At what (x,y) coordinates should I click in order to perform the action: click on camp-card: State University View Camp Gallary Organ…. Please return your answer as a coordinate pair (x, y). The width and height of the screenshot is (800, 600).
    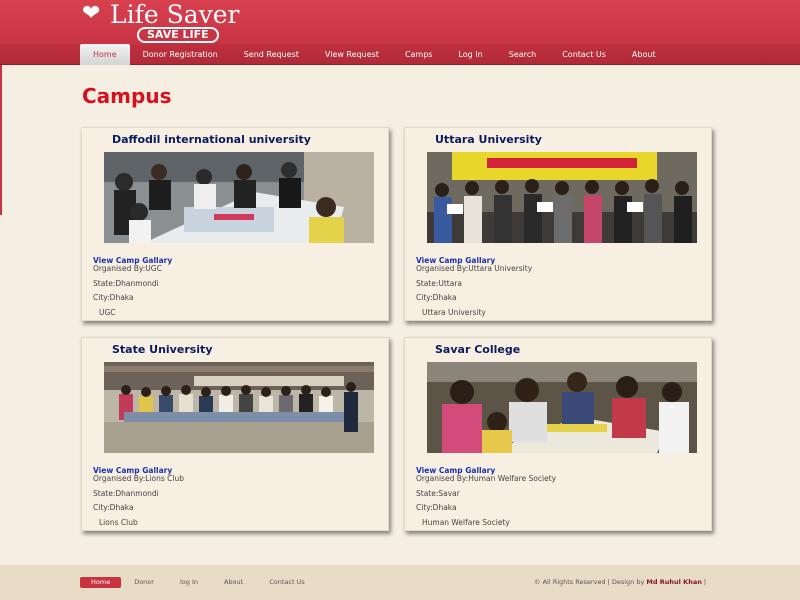
    Looking at the image, I should click on (235, 434).